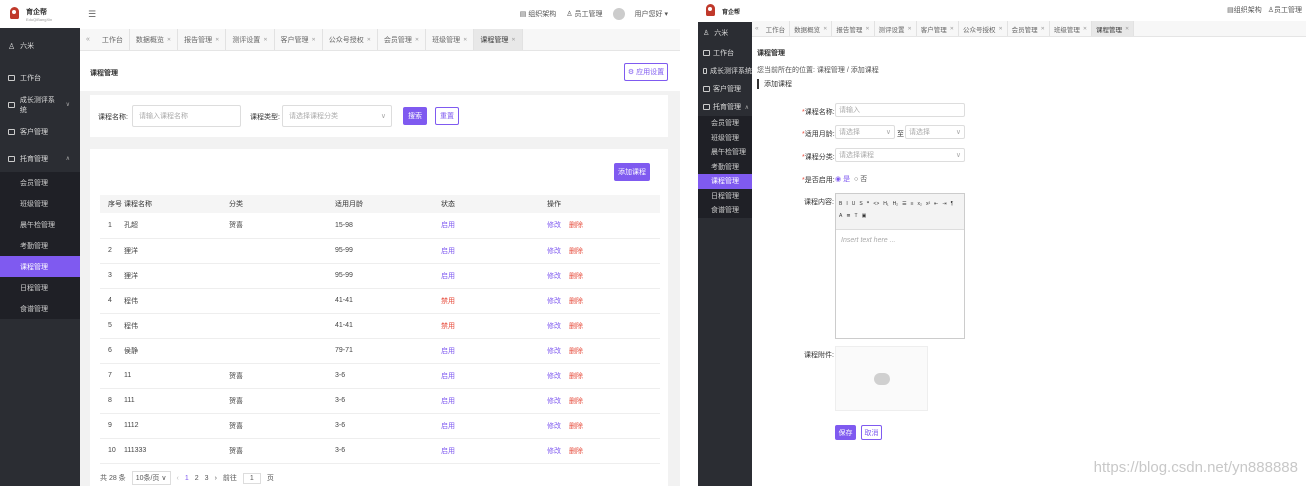 This screenshot has width=1306, height=486. What do you see at coordinates (920, 204) in the screenshot?
I see `subscript-icon: x₂` at bounding box center [920, 204].